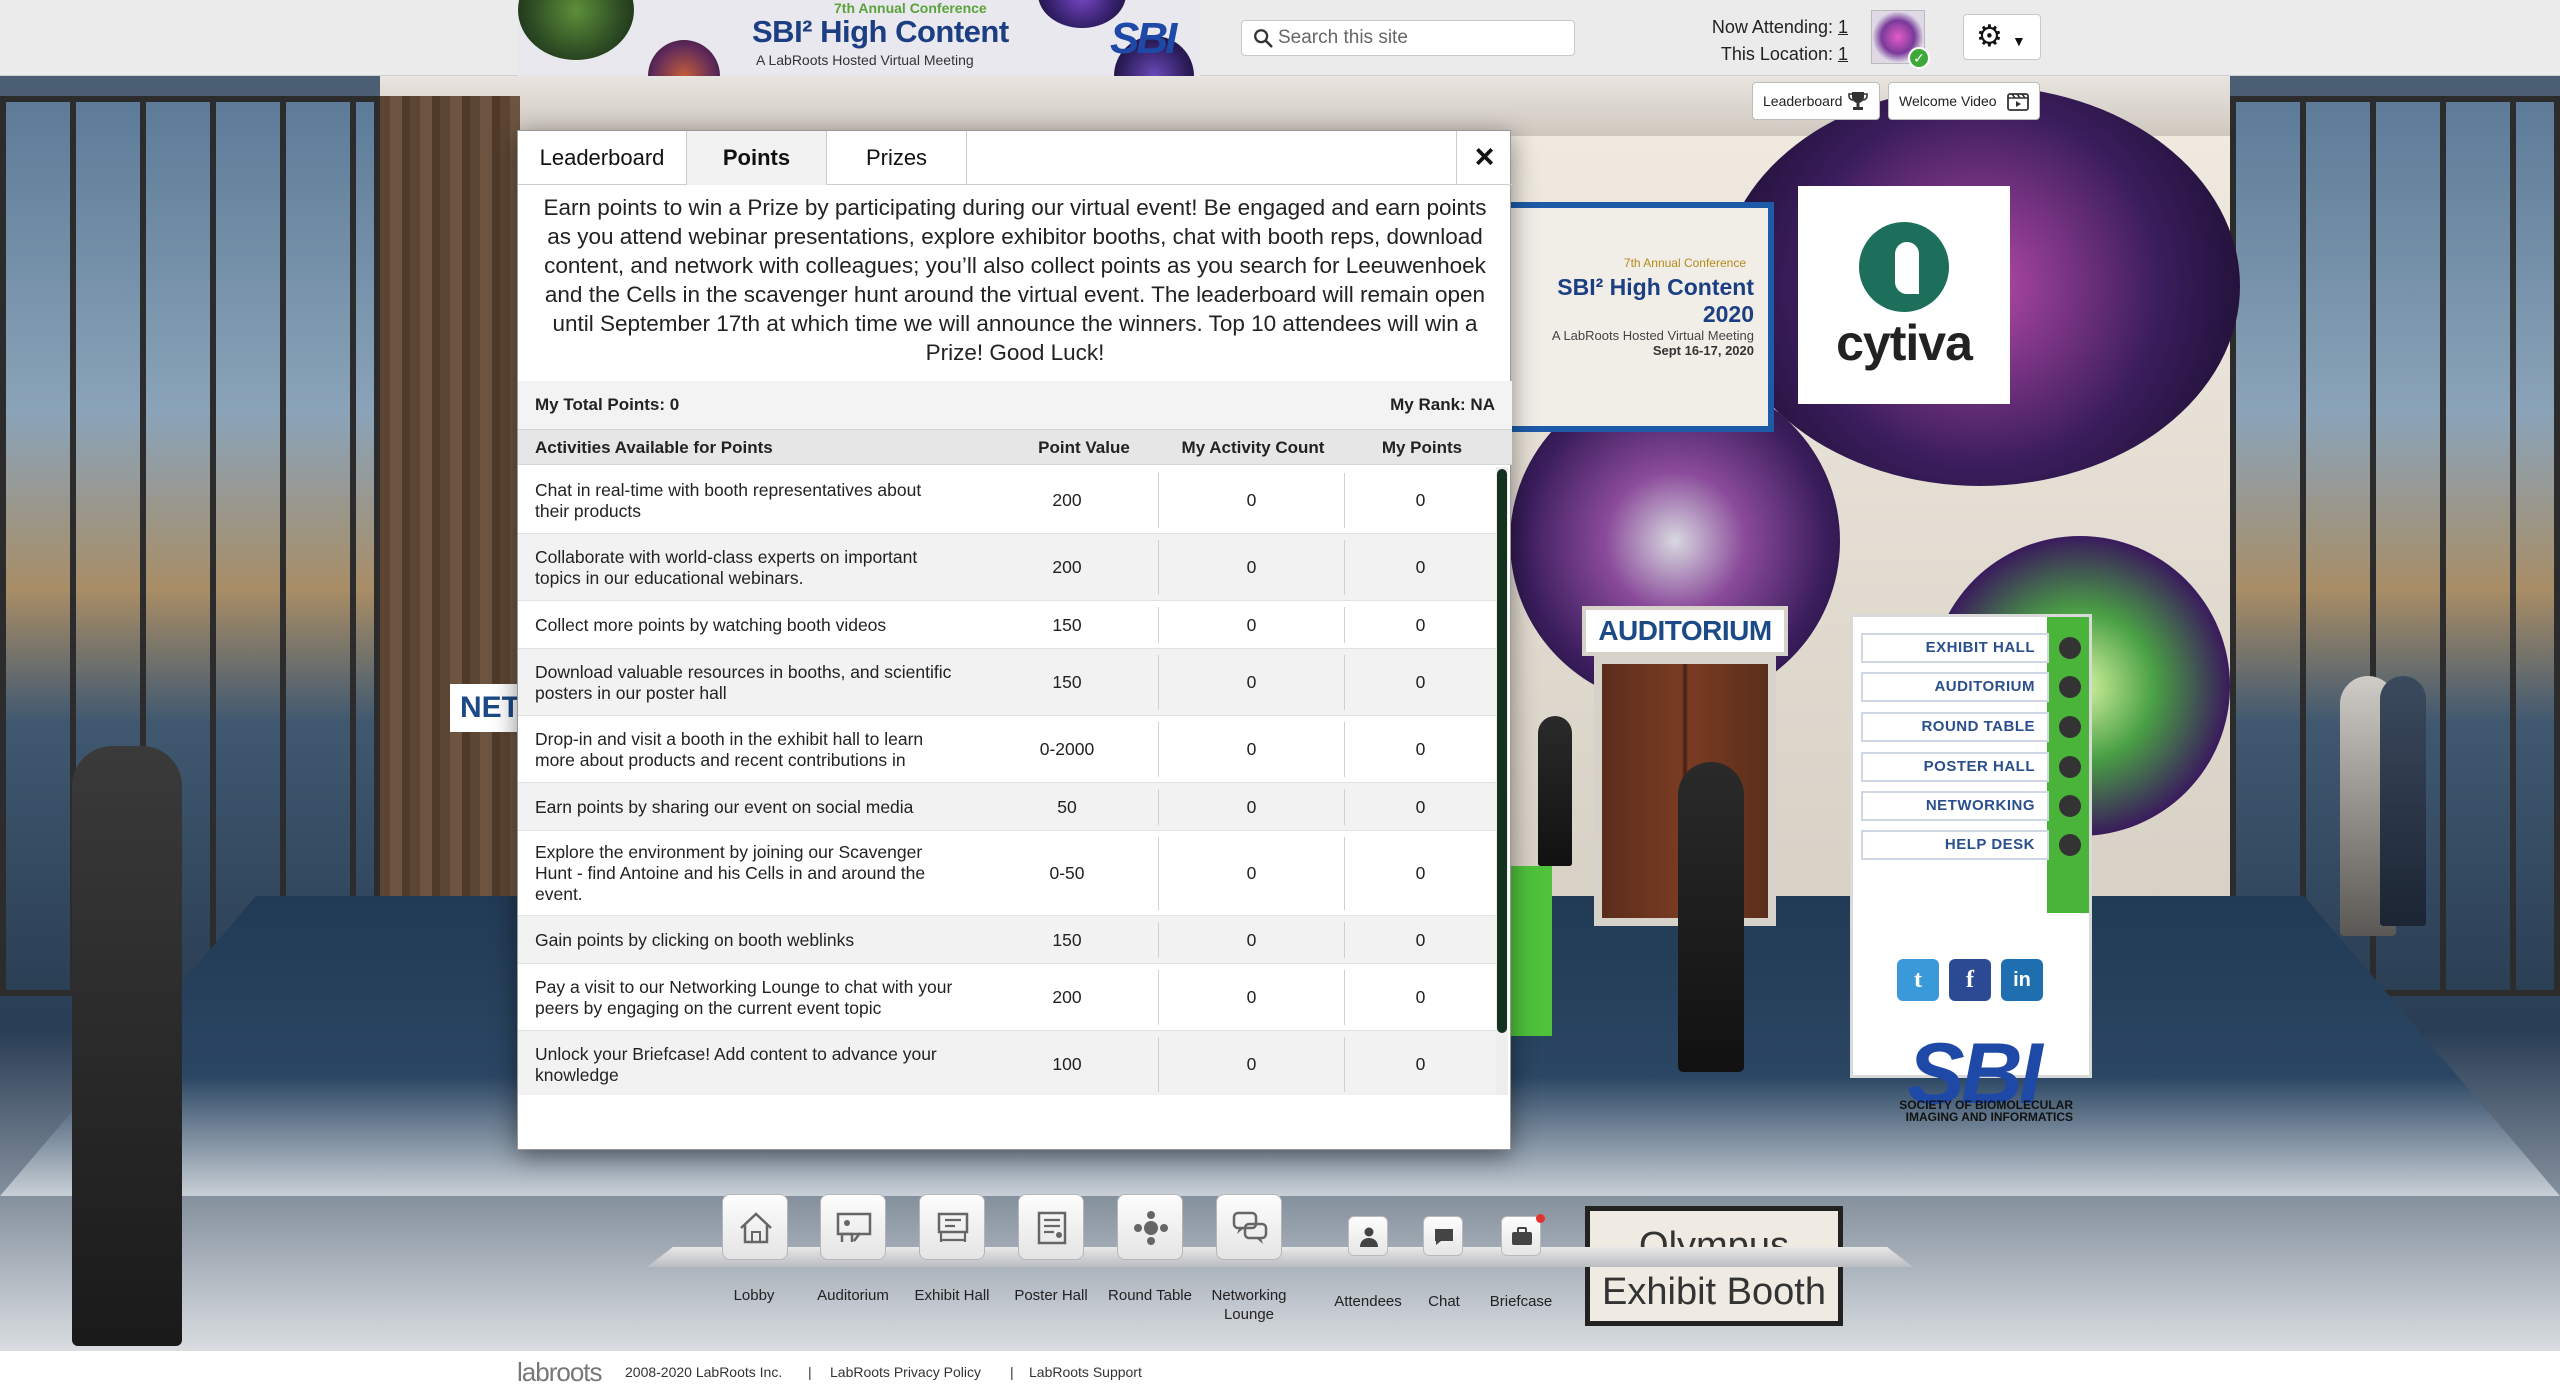 This screenshot has height=1393, width=2560. What do you see at coordinates (757, 158) in the screenshot?
I see `tab-points: Points` at bounding box center [757, 158].